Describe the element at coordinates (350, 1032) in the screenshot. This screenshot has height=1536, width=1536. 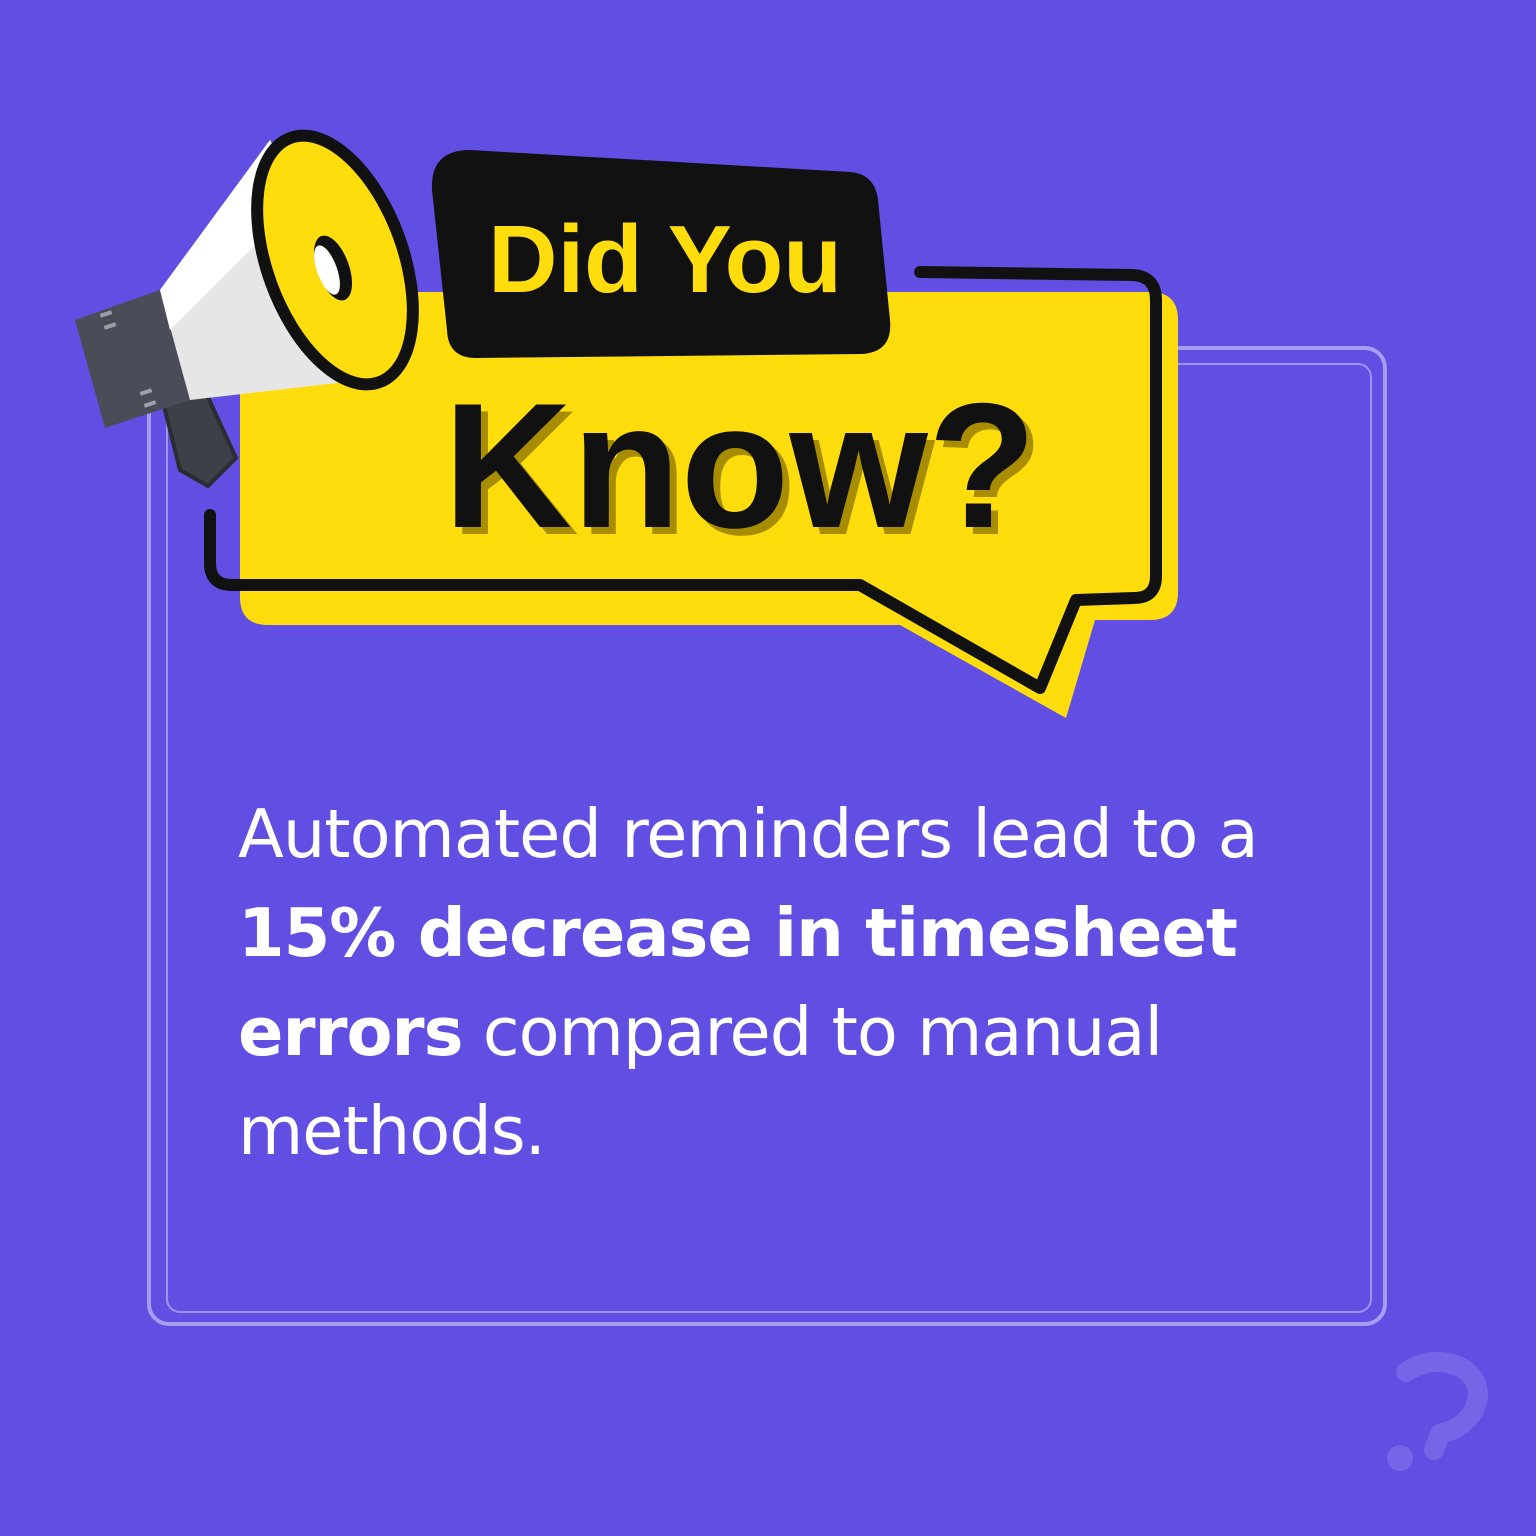
I see `fact-highlight-2: errors` at that location.